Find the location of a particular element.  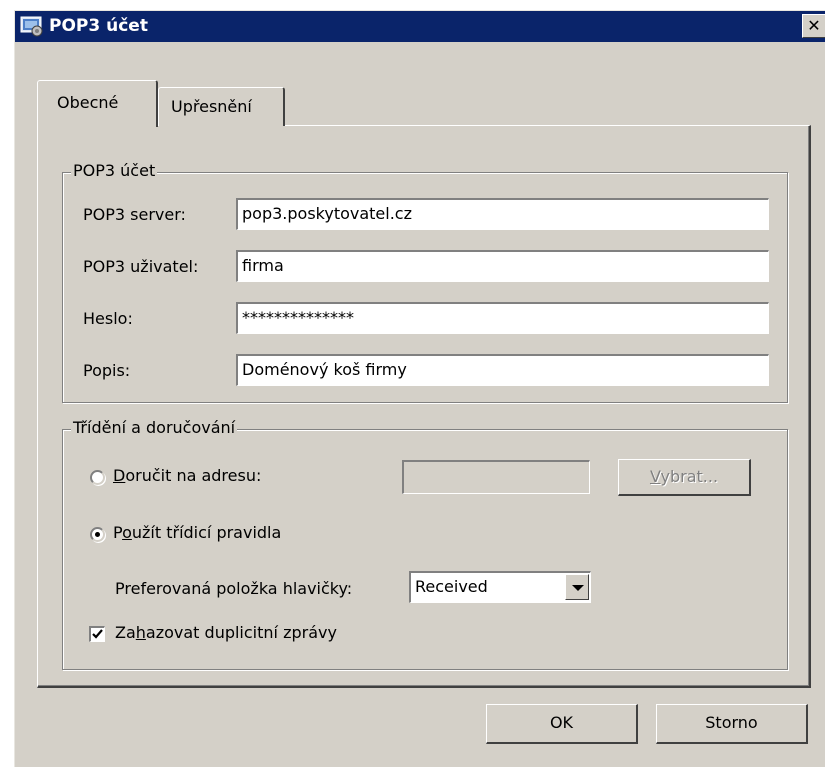

deliver-address-input is located at coordinates (496, 477).